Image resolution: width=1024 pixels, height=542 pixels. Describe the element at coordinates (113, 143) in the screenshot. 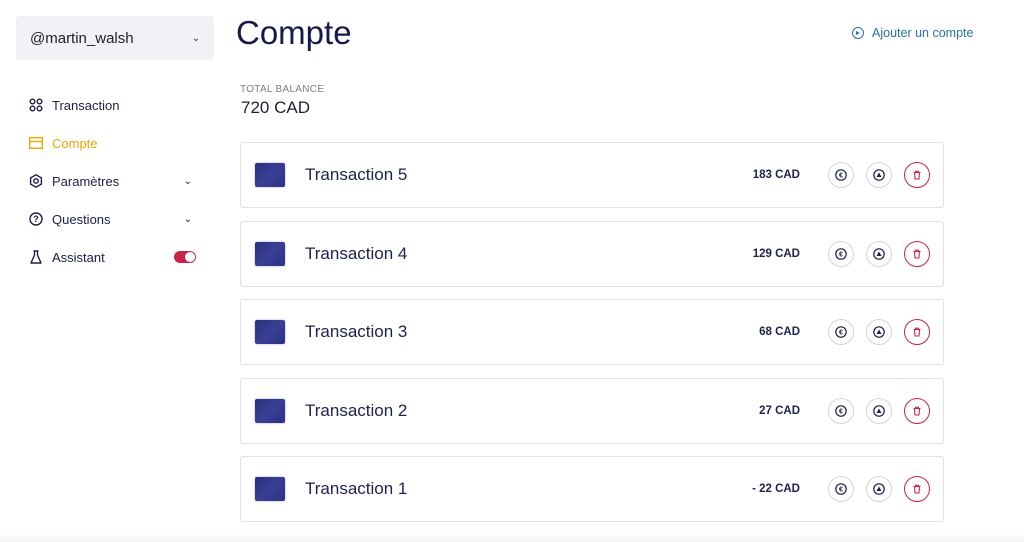

I see `sidebar-item-compte: Compte` at that location.